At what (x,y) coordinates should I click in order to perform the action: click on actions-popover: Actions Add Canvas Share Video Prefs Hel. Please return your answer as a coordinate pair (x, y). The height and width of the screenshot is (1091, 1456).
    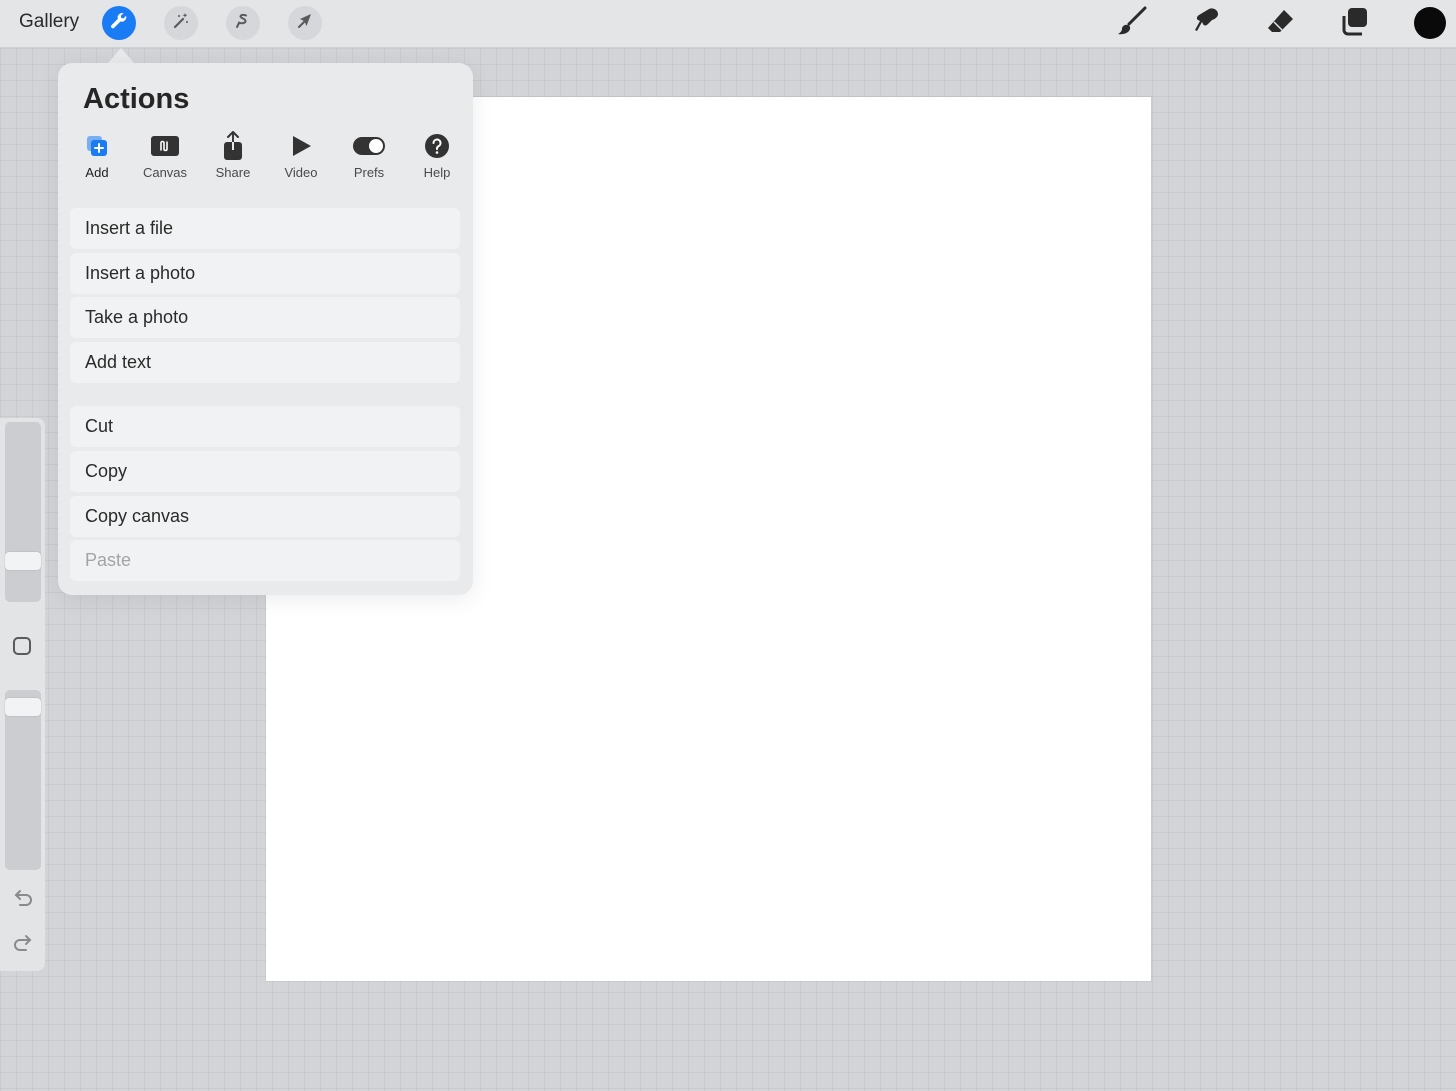
    Looking at the image, I should click on (265, 329).